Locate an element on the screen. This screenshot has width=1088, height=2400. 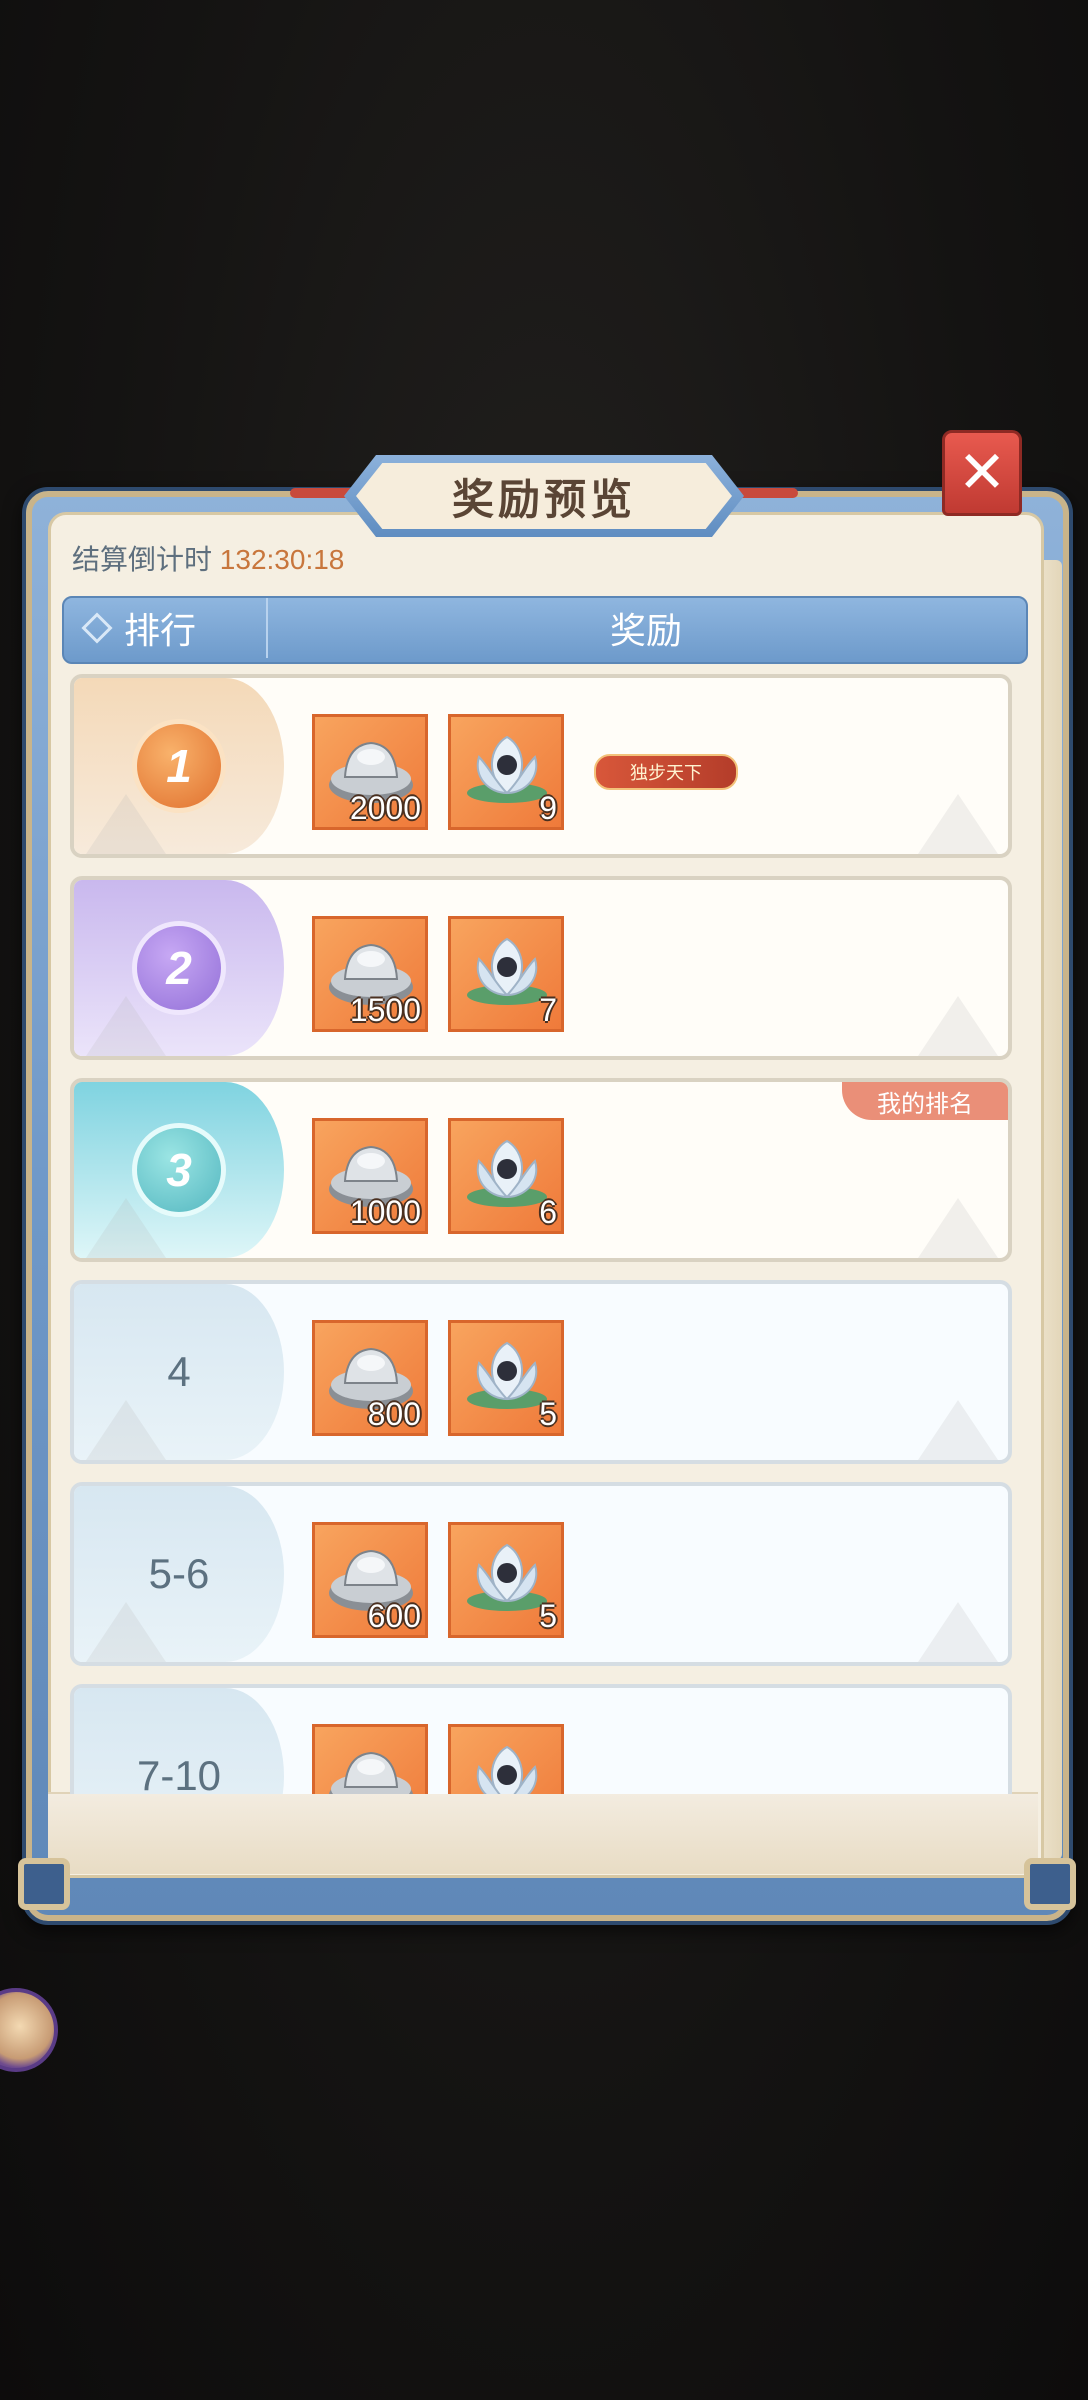
rank-row: 5-6 600 5 is located at coordinates (541, 1574).